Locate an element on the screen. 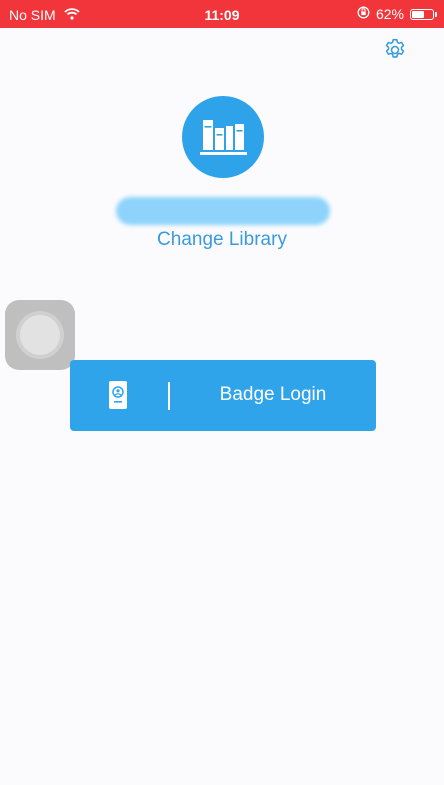 The height and width of the screenshot is (785, 444). books-icon is located at coordinates (223, 137).